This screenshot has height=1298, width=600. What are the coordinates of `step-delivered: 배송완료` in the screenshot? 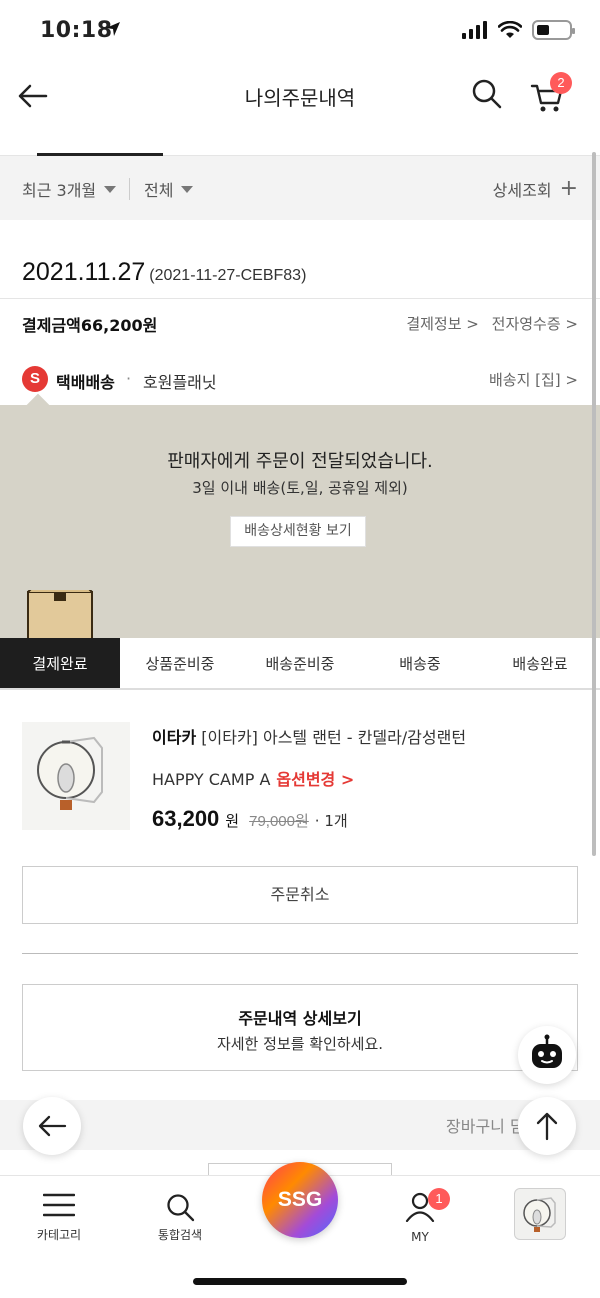 It's located at (540, 664).